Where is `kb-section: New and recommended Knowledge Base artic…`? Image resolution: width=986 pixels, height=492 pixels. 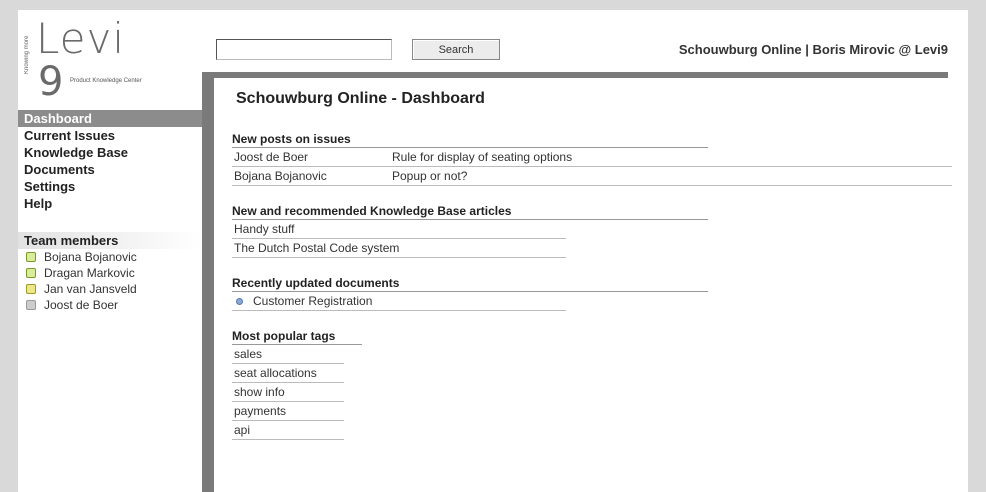 kb-section: New and recommended Knowledge Base artic… is located at coordinates (592, 231).